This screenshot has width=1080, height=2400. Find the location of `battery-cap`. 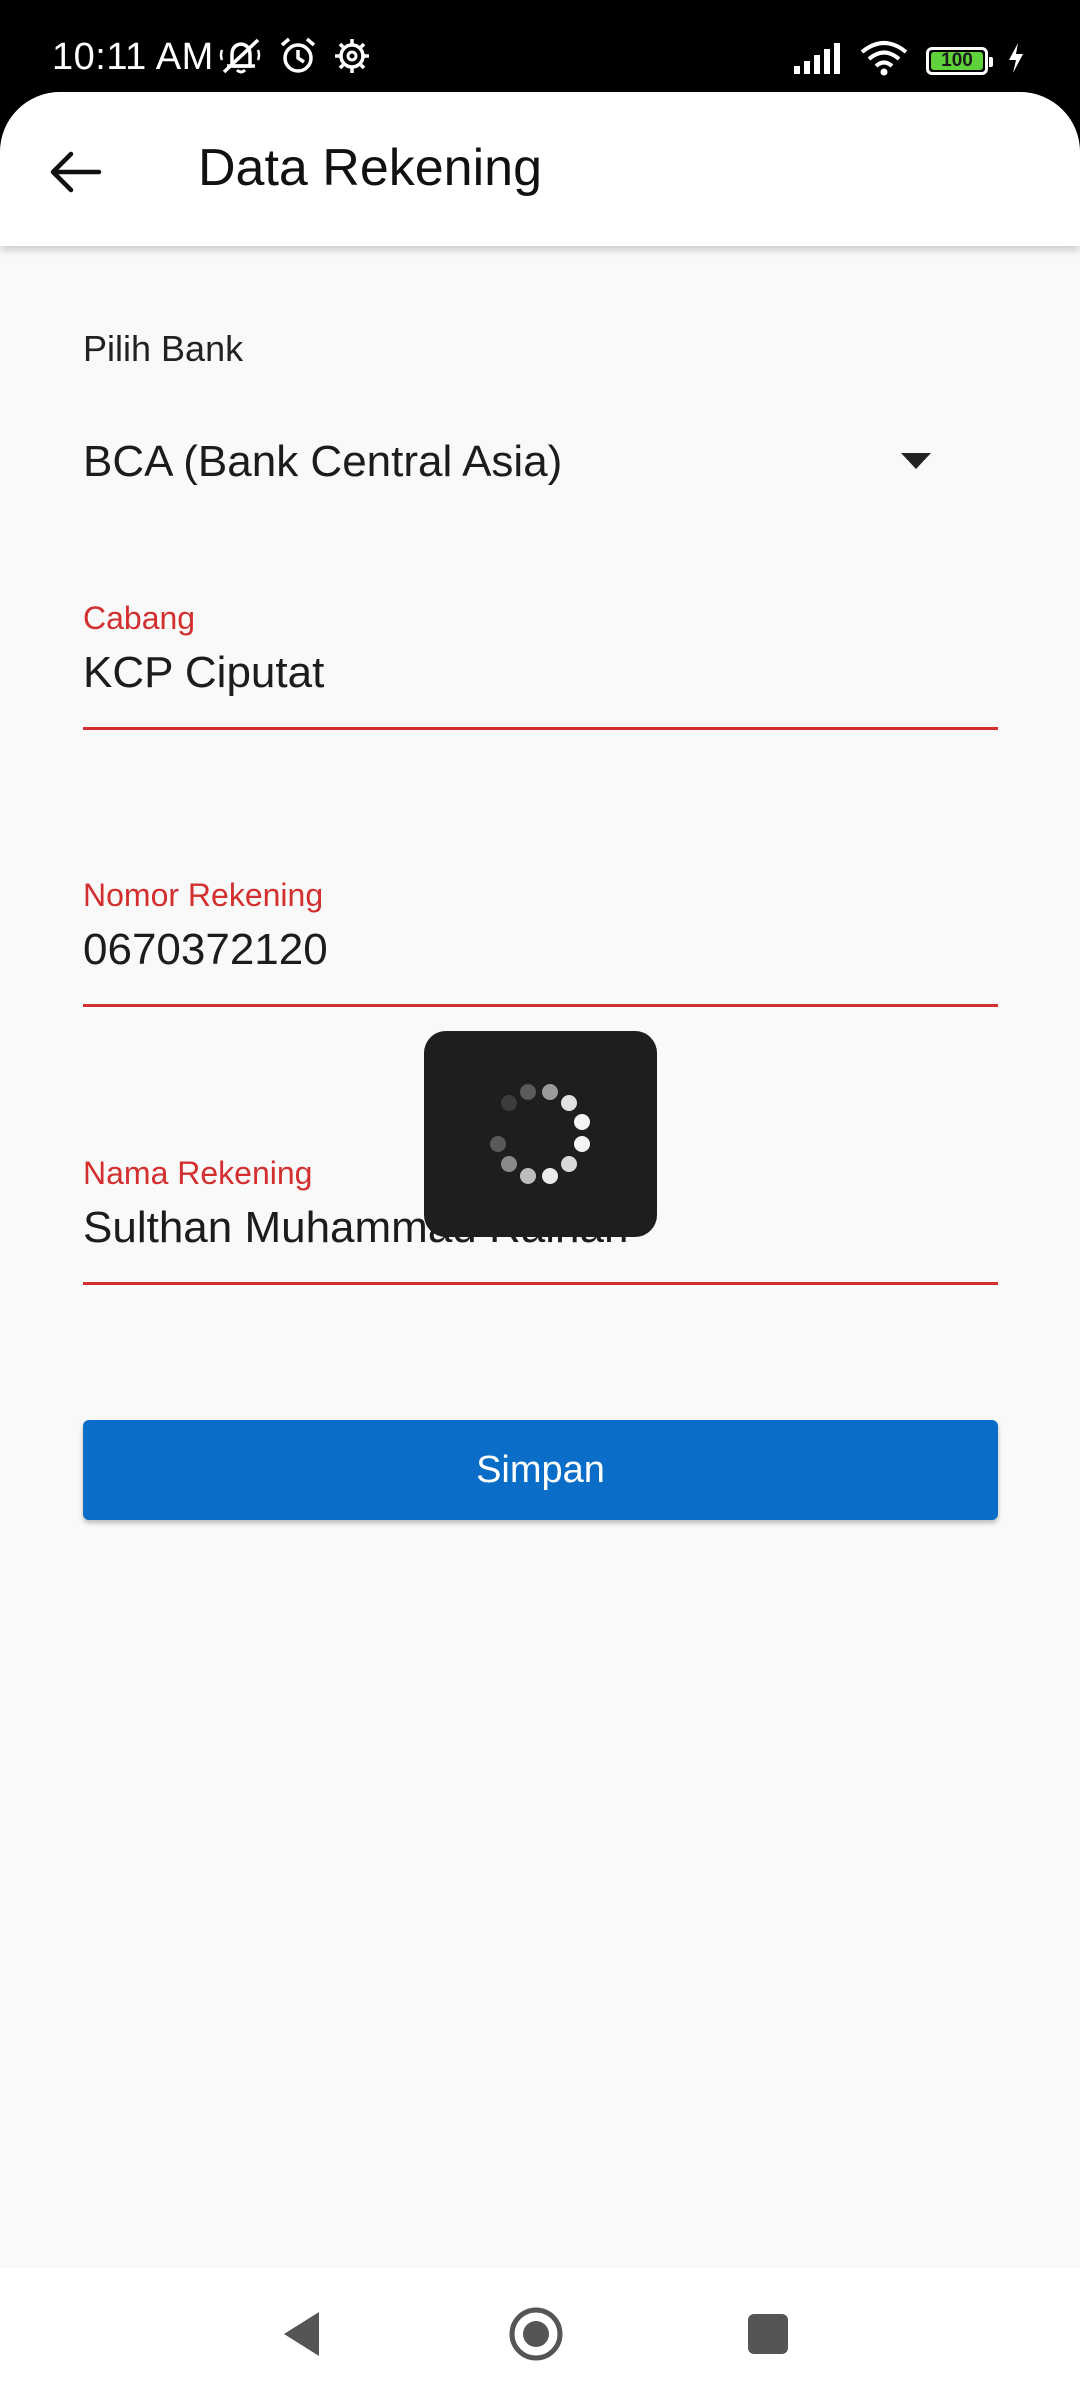

battery-cap is located at coordinates (991, 61).